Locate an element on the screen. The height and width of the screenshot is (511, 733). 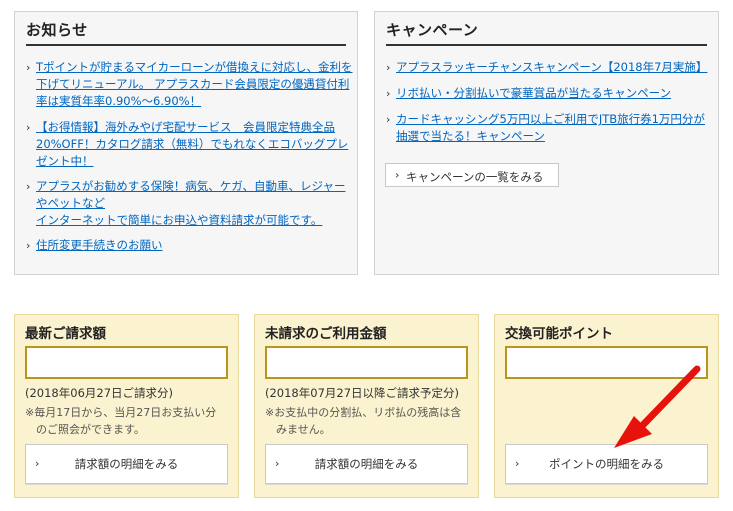
unbilled-usage-date: (2018年07月27日以降ご請求予定分) is located at coordinates (362, 393).